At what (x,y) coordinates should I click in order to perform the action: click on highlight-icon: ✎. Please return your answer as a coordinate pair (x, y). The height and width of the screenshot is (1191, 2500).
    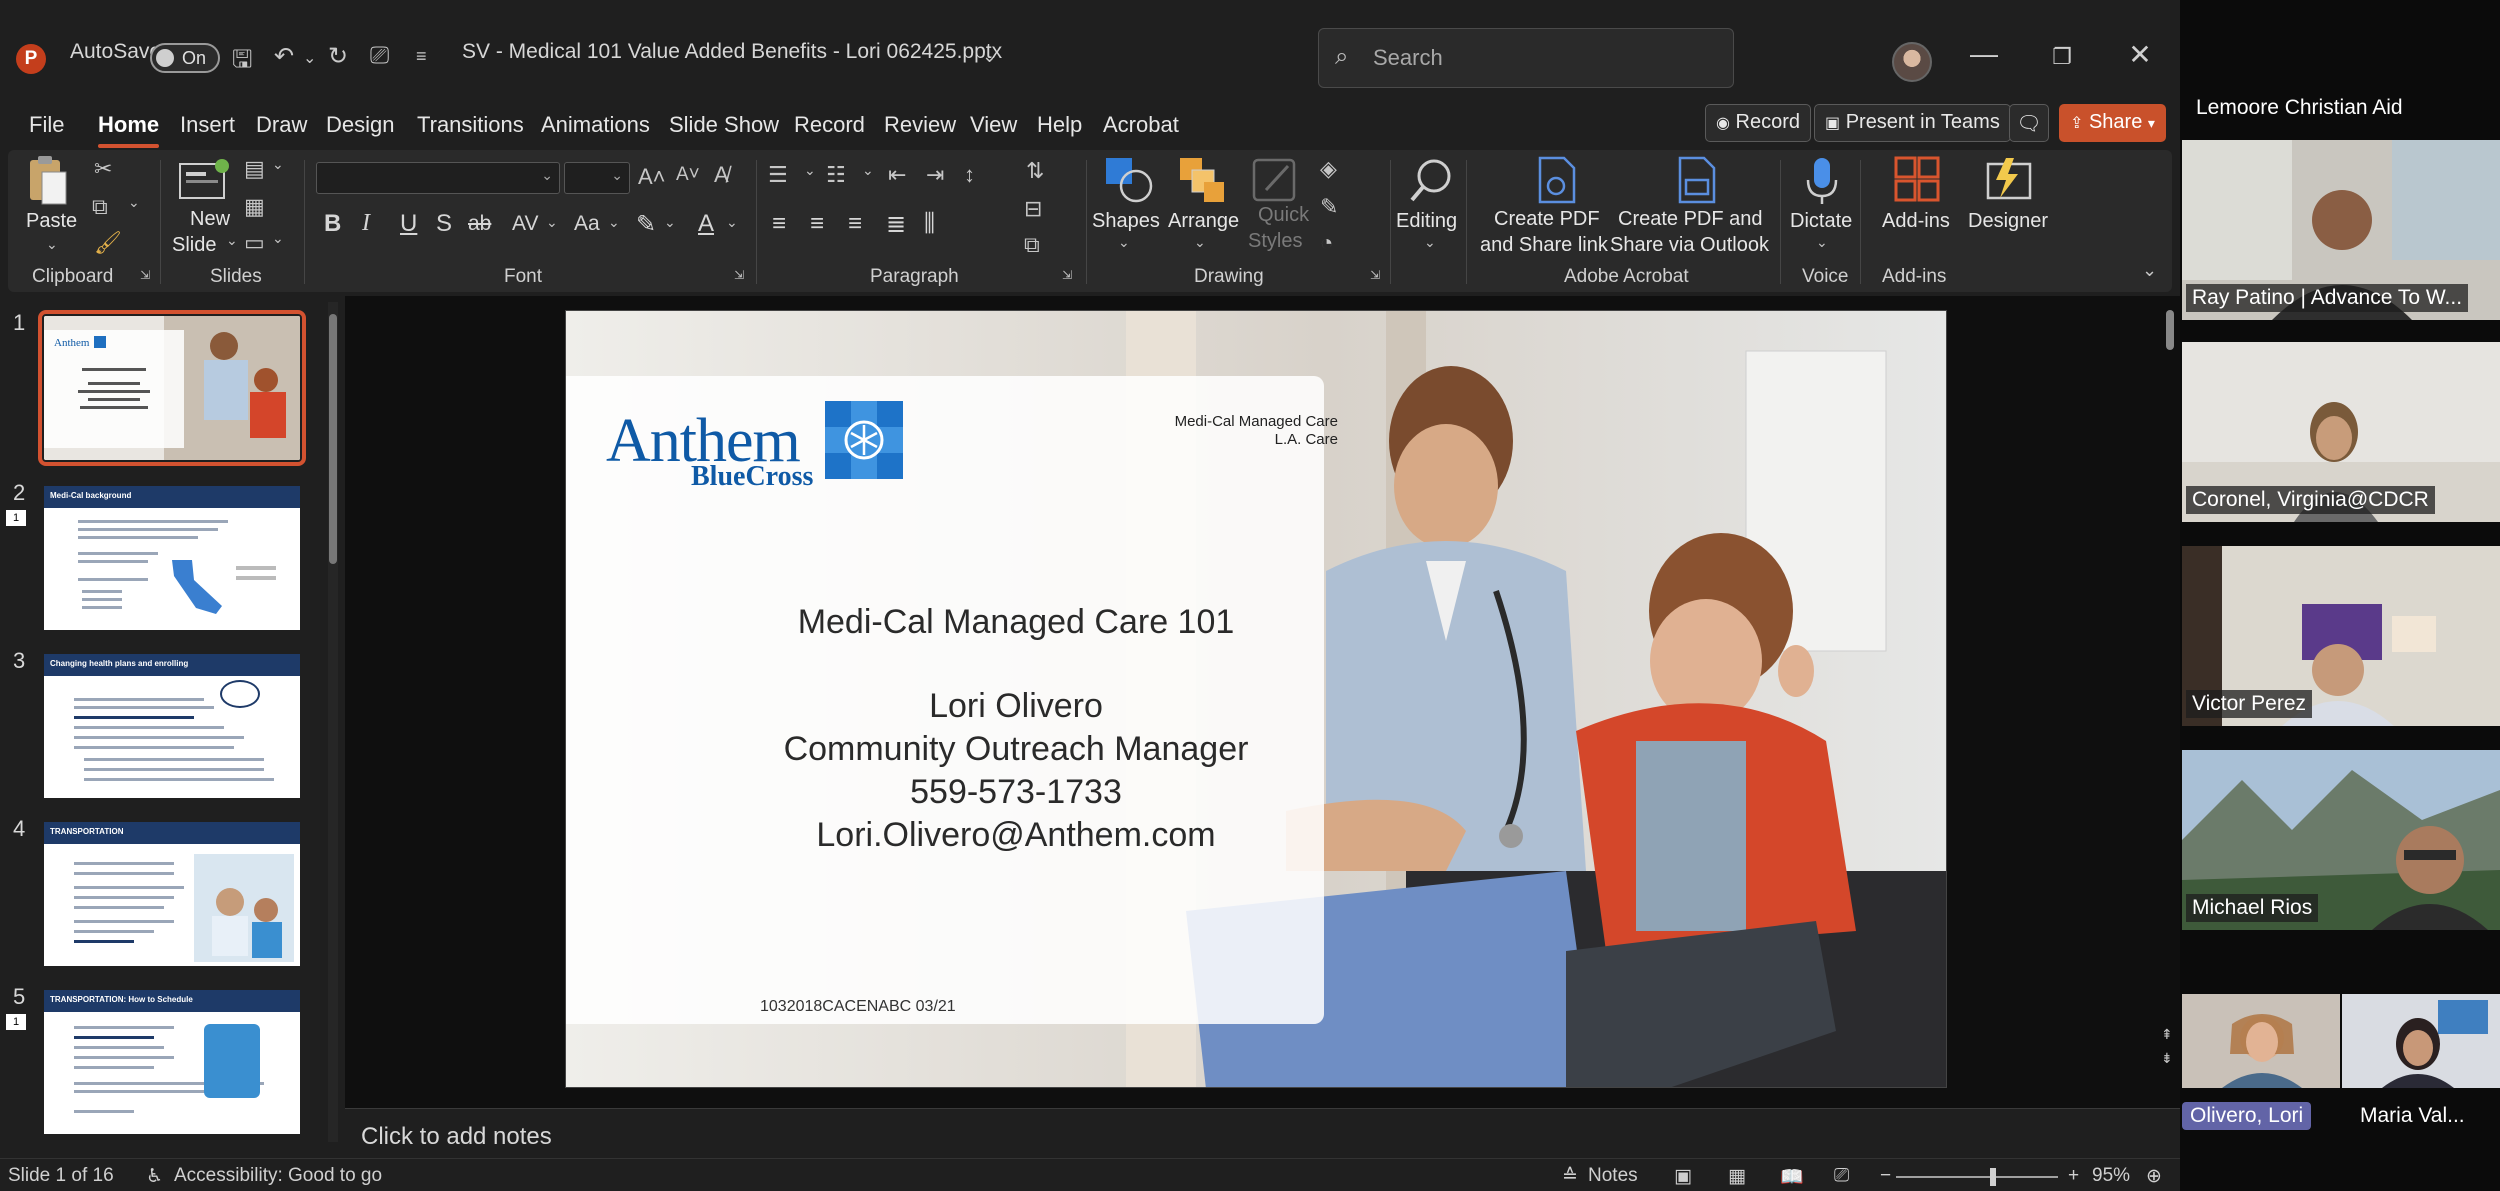
    Looking at the image, I should click on (646, 224).